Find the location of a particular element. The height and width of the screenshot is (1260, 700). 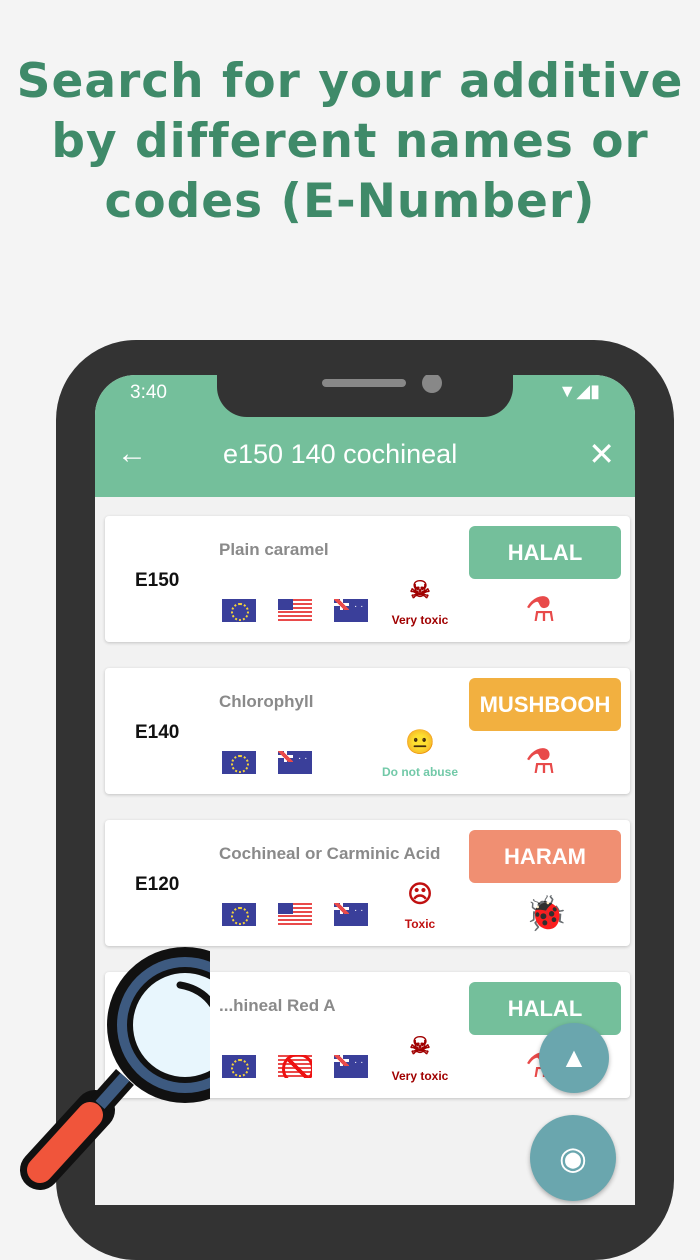

toxicity-label: Toxic is located at coordinates (420, 924).